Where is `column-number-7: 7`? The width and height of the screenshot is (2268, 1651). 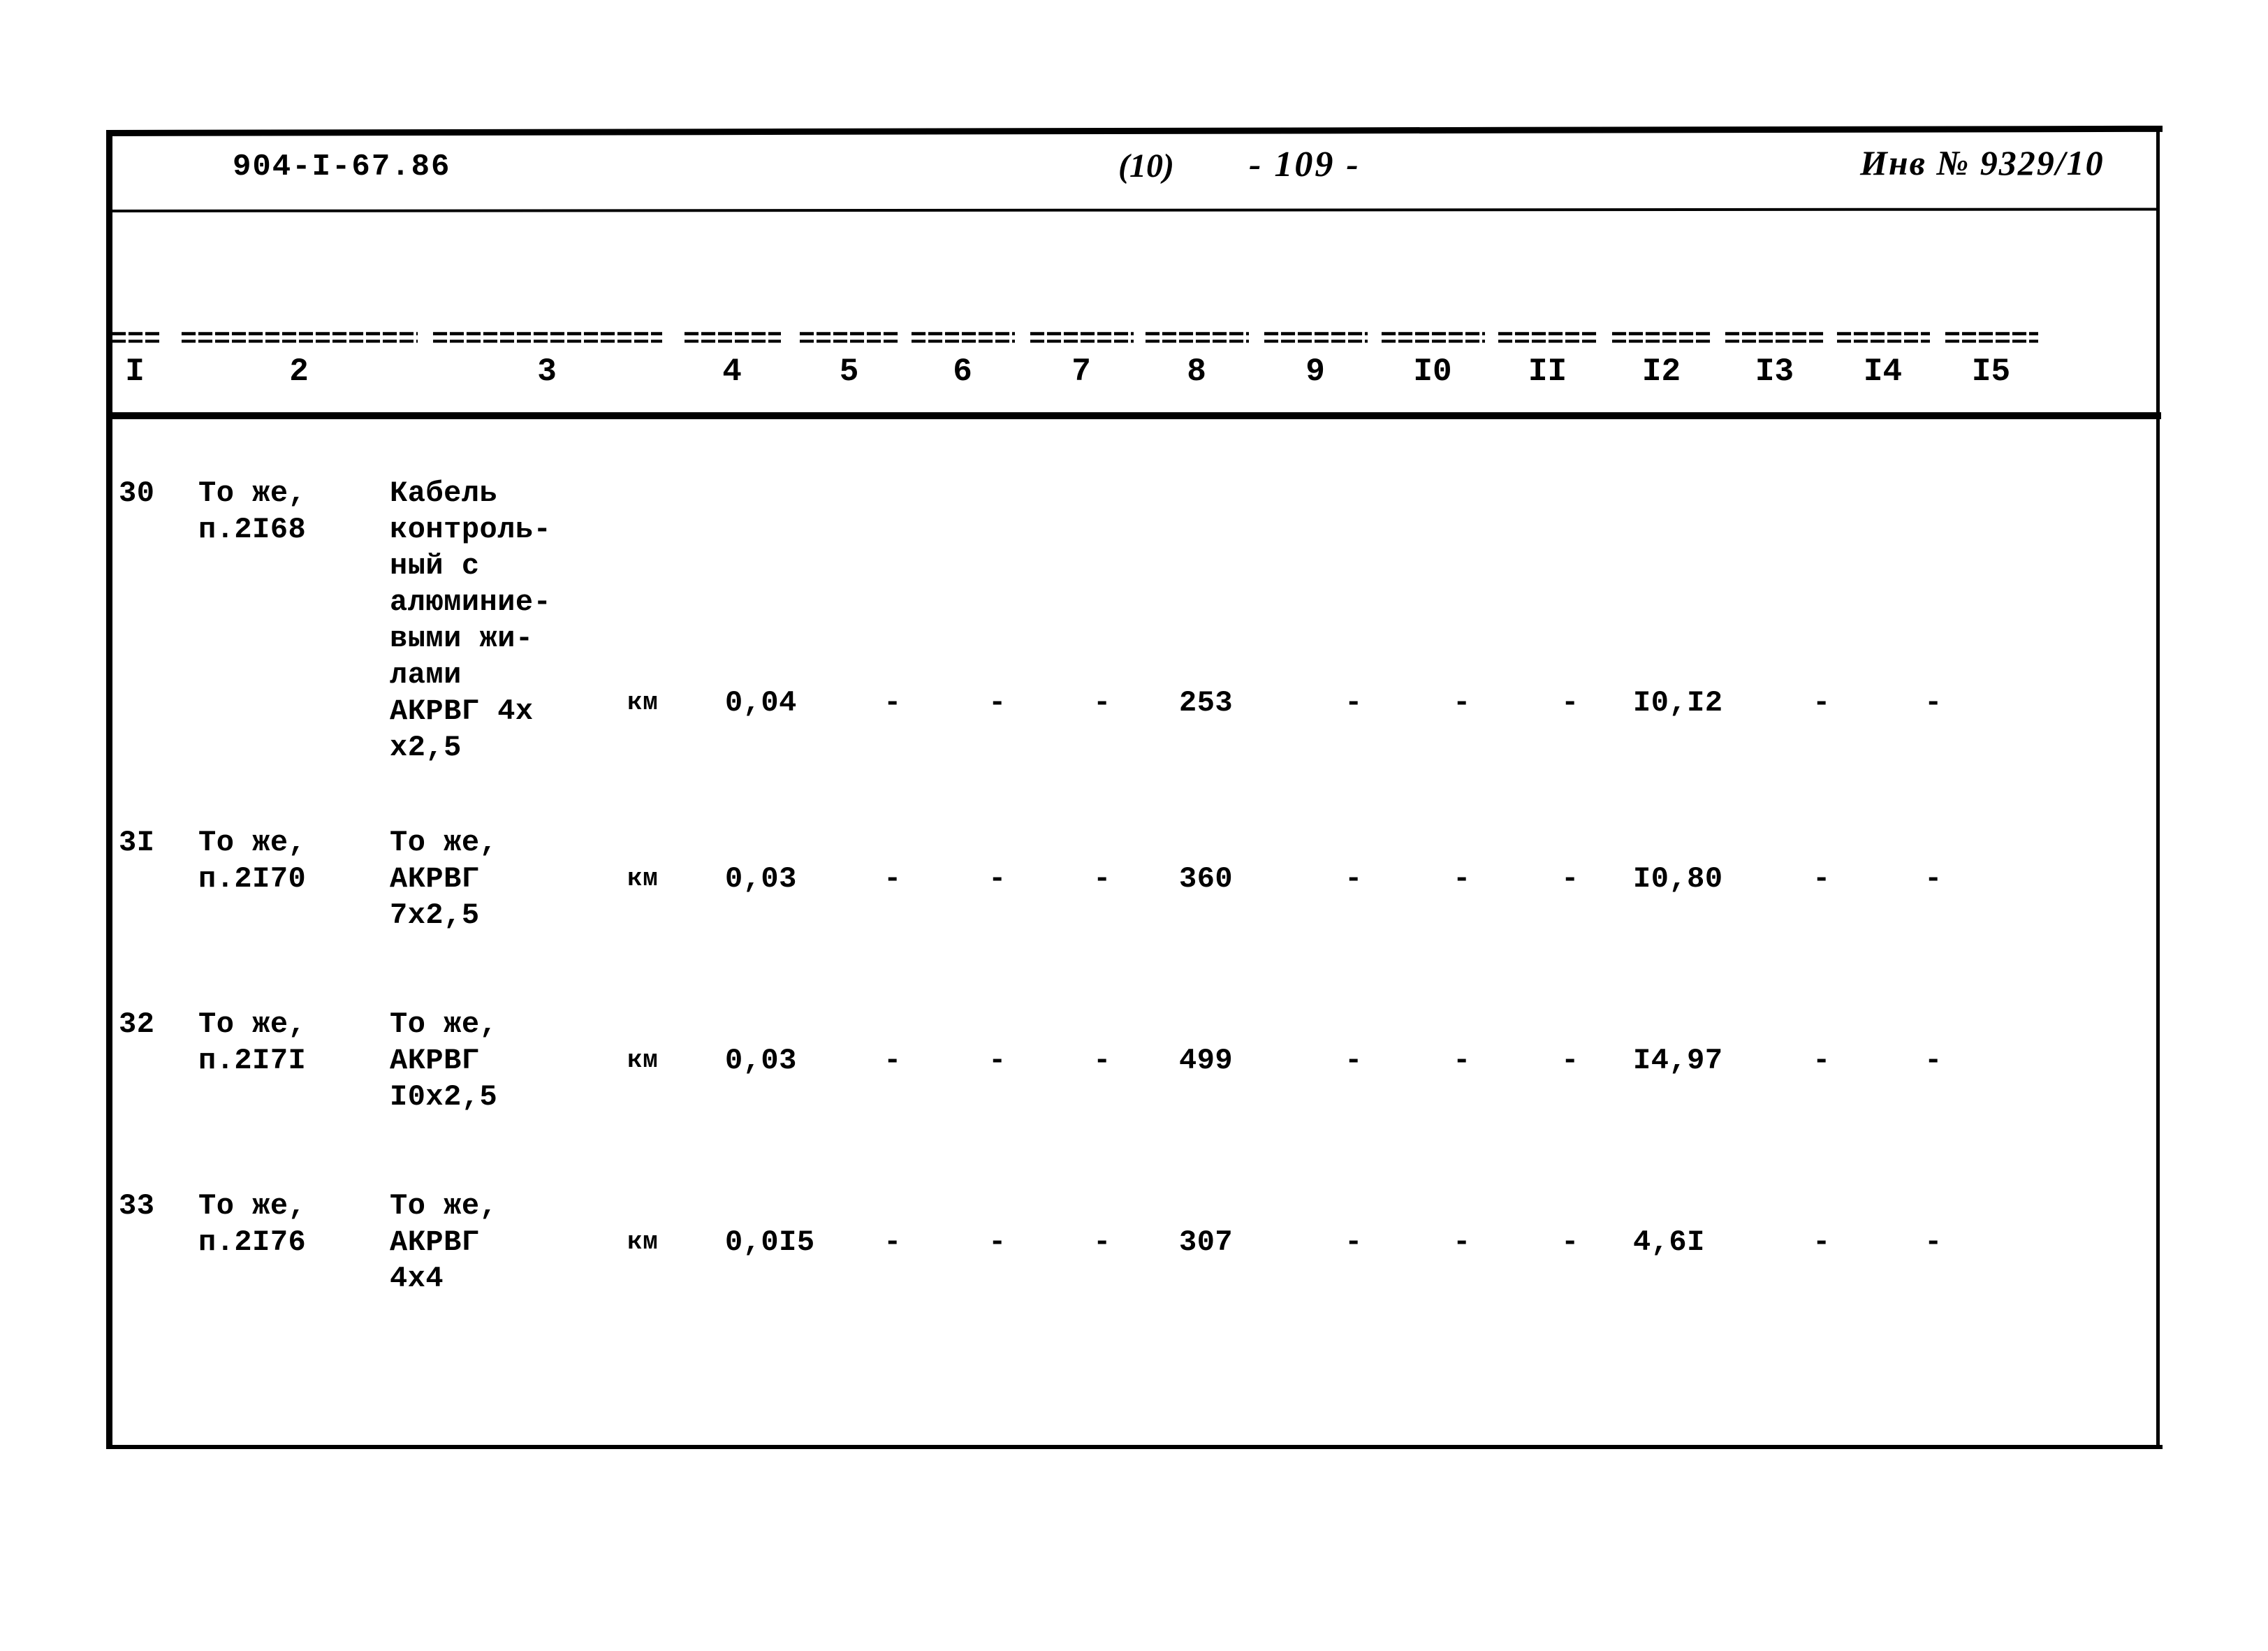 column-number-7: 7 is located at coordinates (1081, 372).